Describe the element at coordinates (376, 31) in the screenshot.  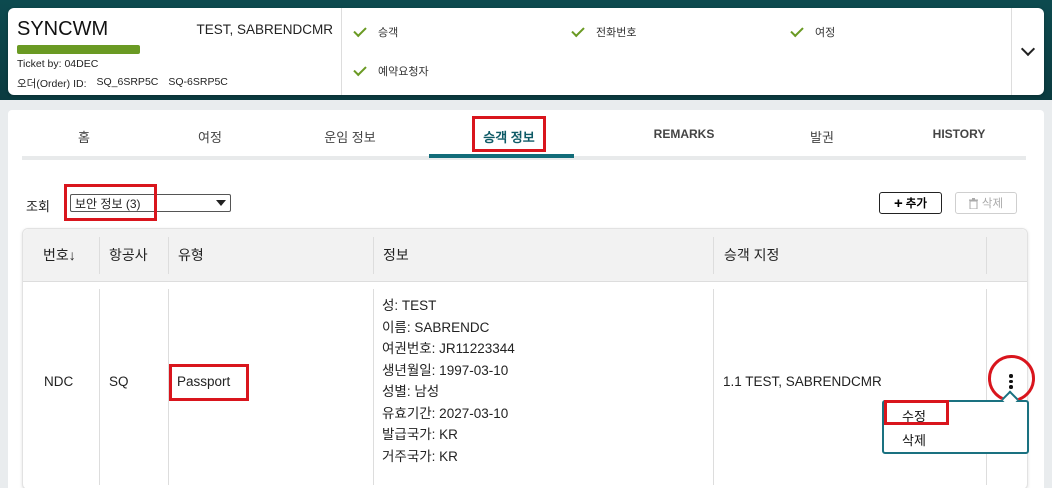
I see `check-passenger: 승객` at that location.